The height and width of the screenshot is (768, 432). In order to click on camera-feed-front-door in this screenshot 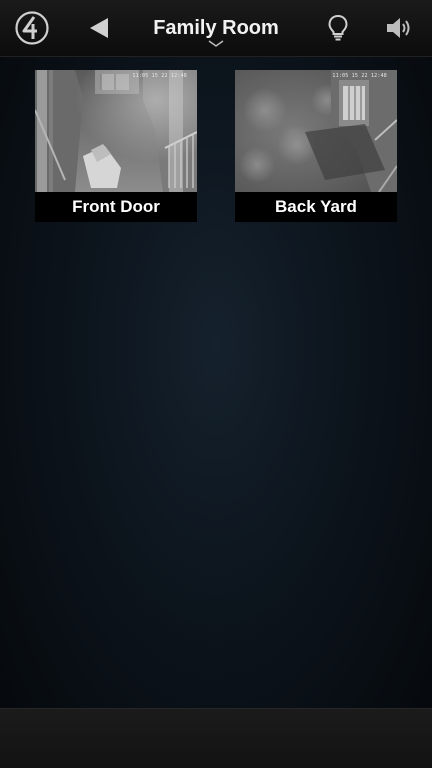, I will do `click(116, 131)`.